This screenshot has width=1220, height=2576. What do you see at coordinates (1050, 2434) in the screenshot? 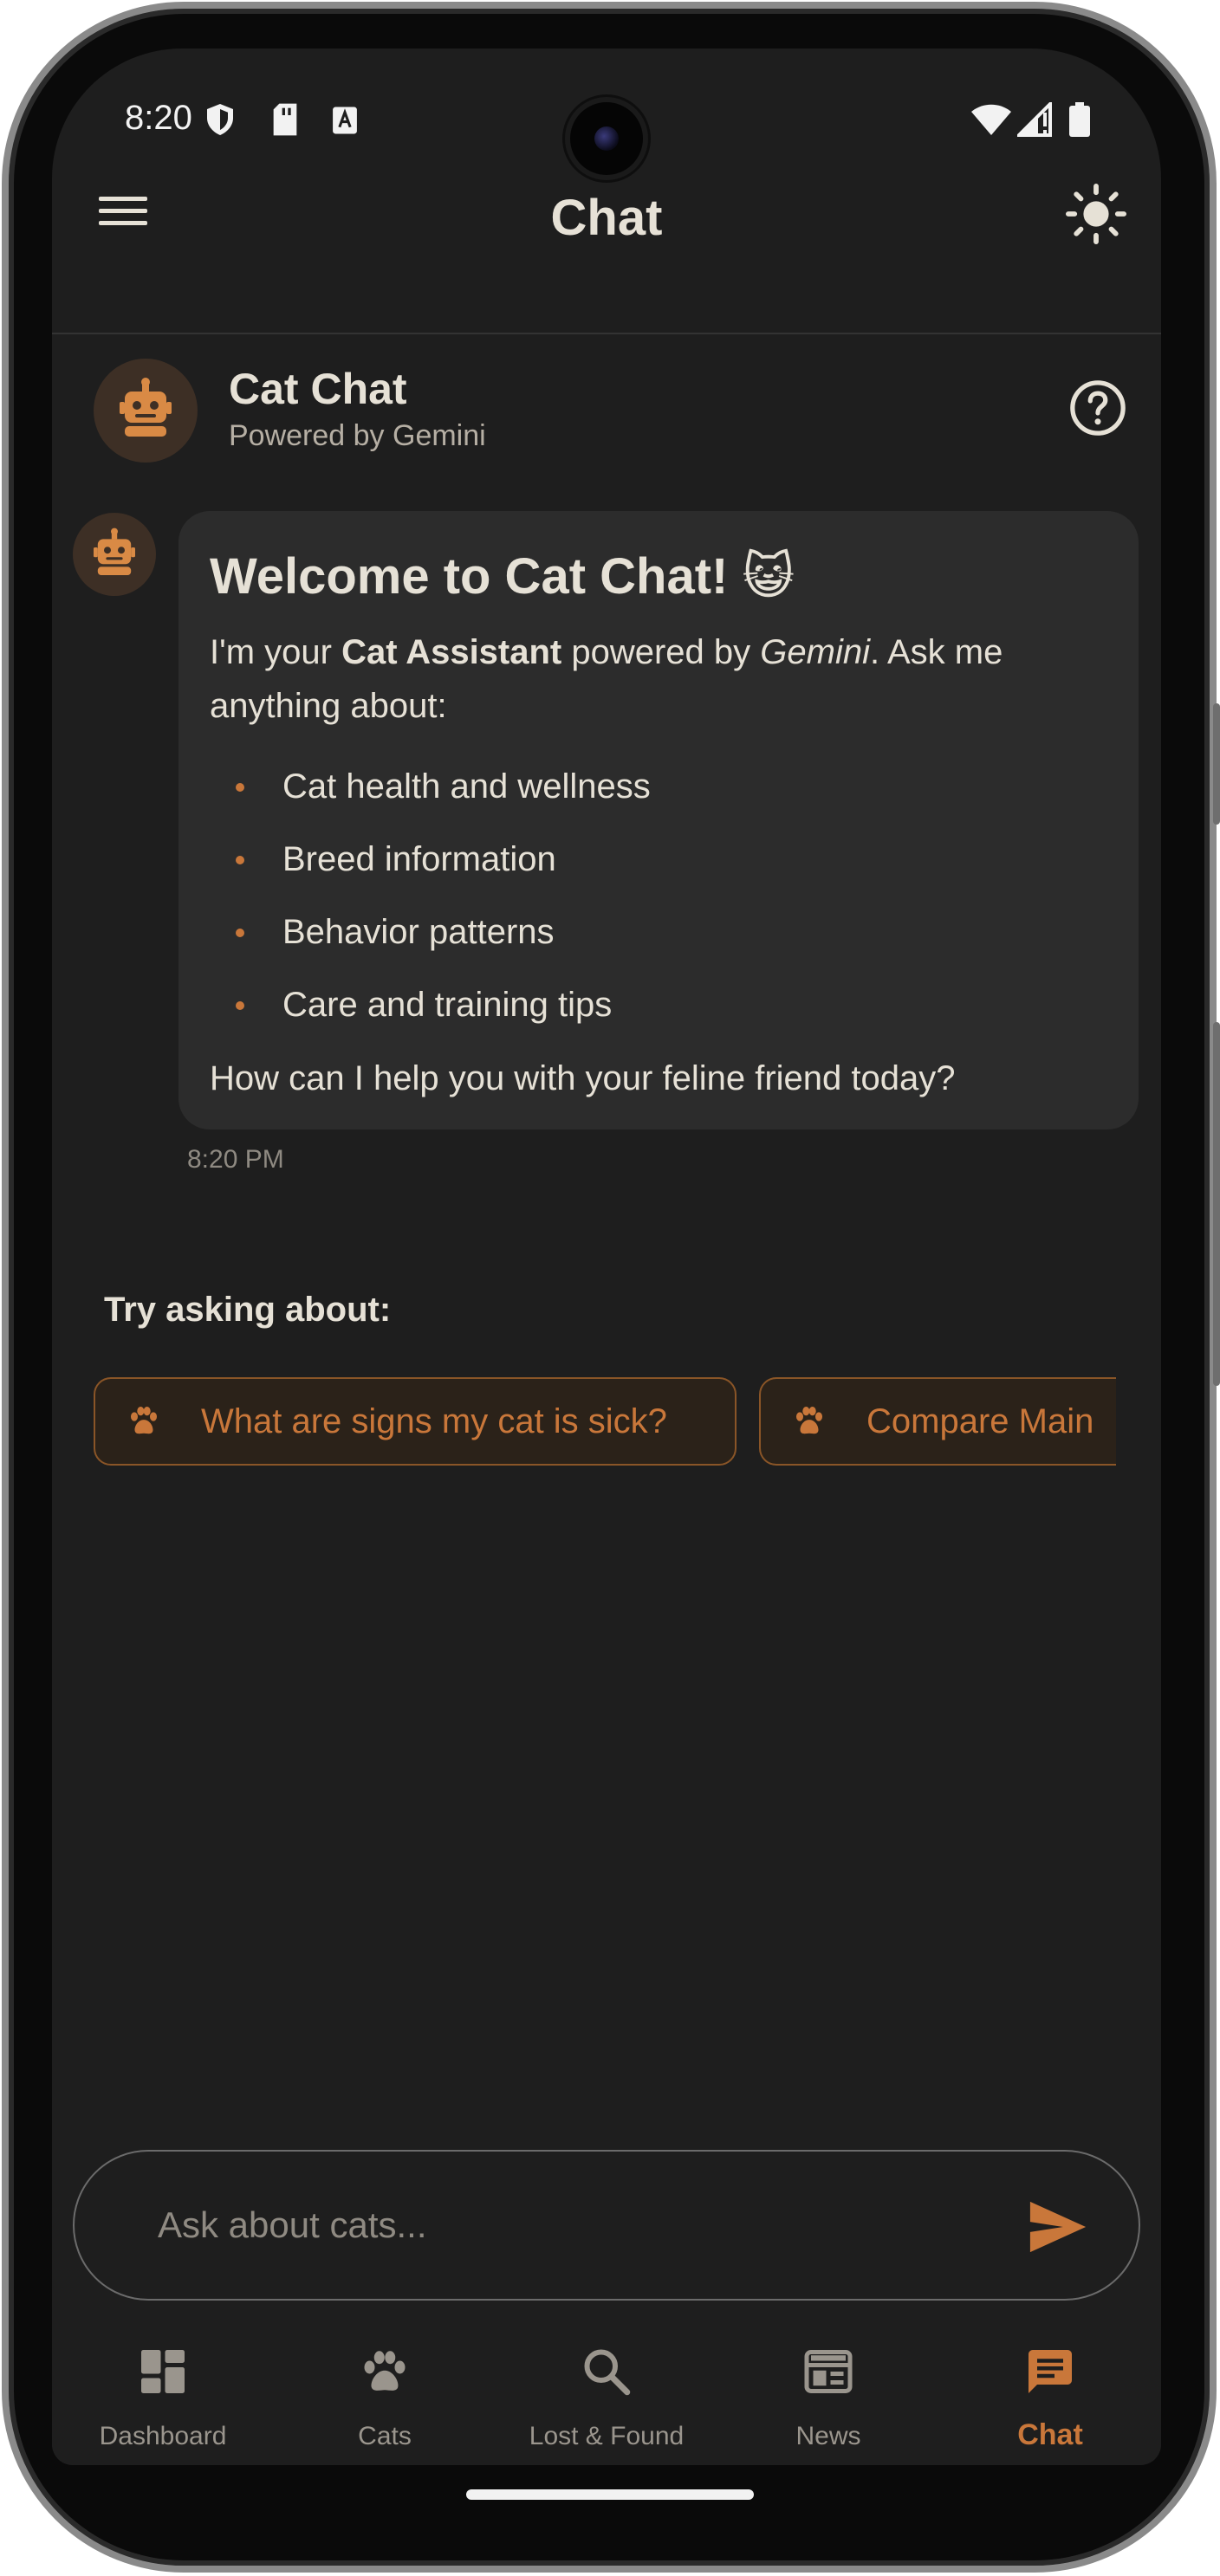
I see `nav-label: Chat` at bounding box center [1050, 2434].